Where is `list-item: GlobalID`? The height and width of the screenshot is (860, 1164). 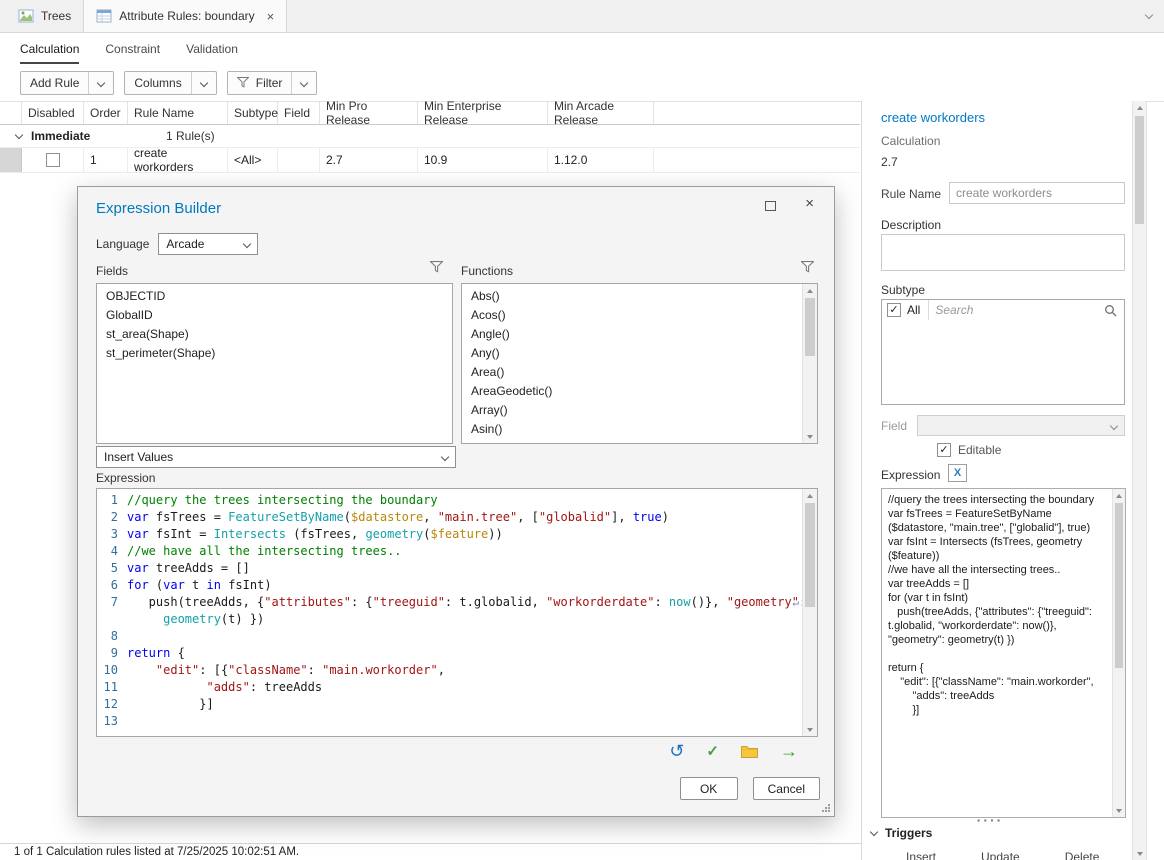 list-item: GlobalID is located at coordinates (274, 315).